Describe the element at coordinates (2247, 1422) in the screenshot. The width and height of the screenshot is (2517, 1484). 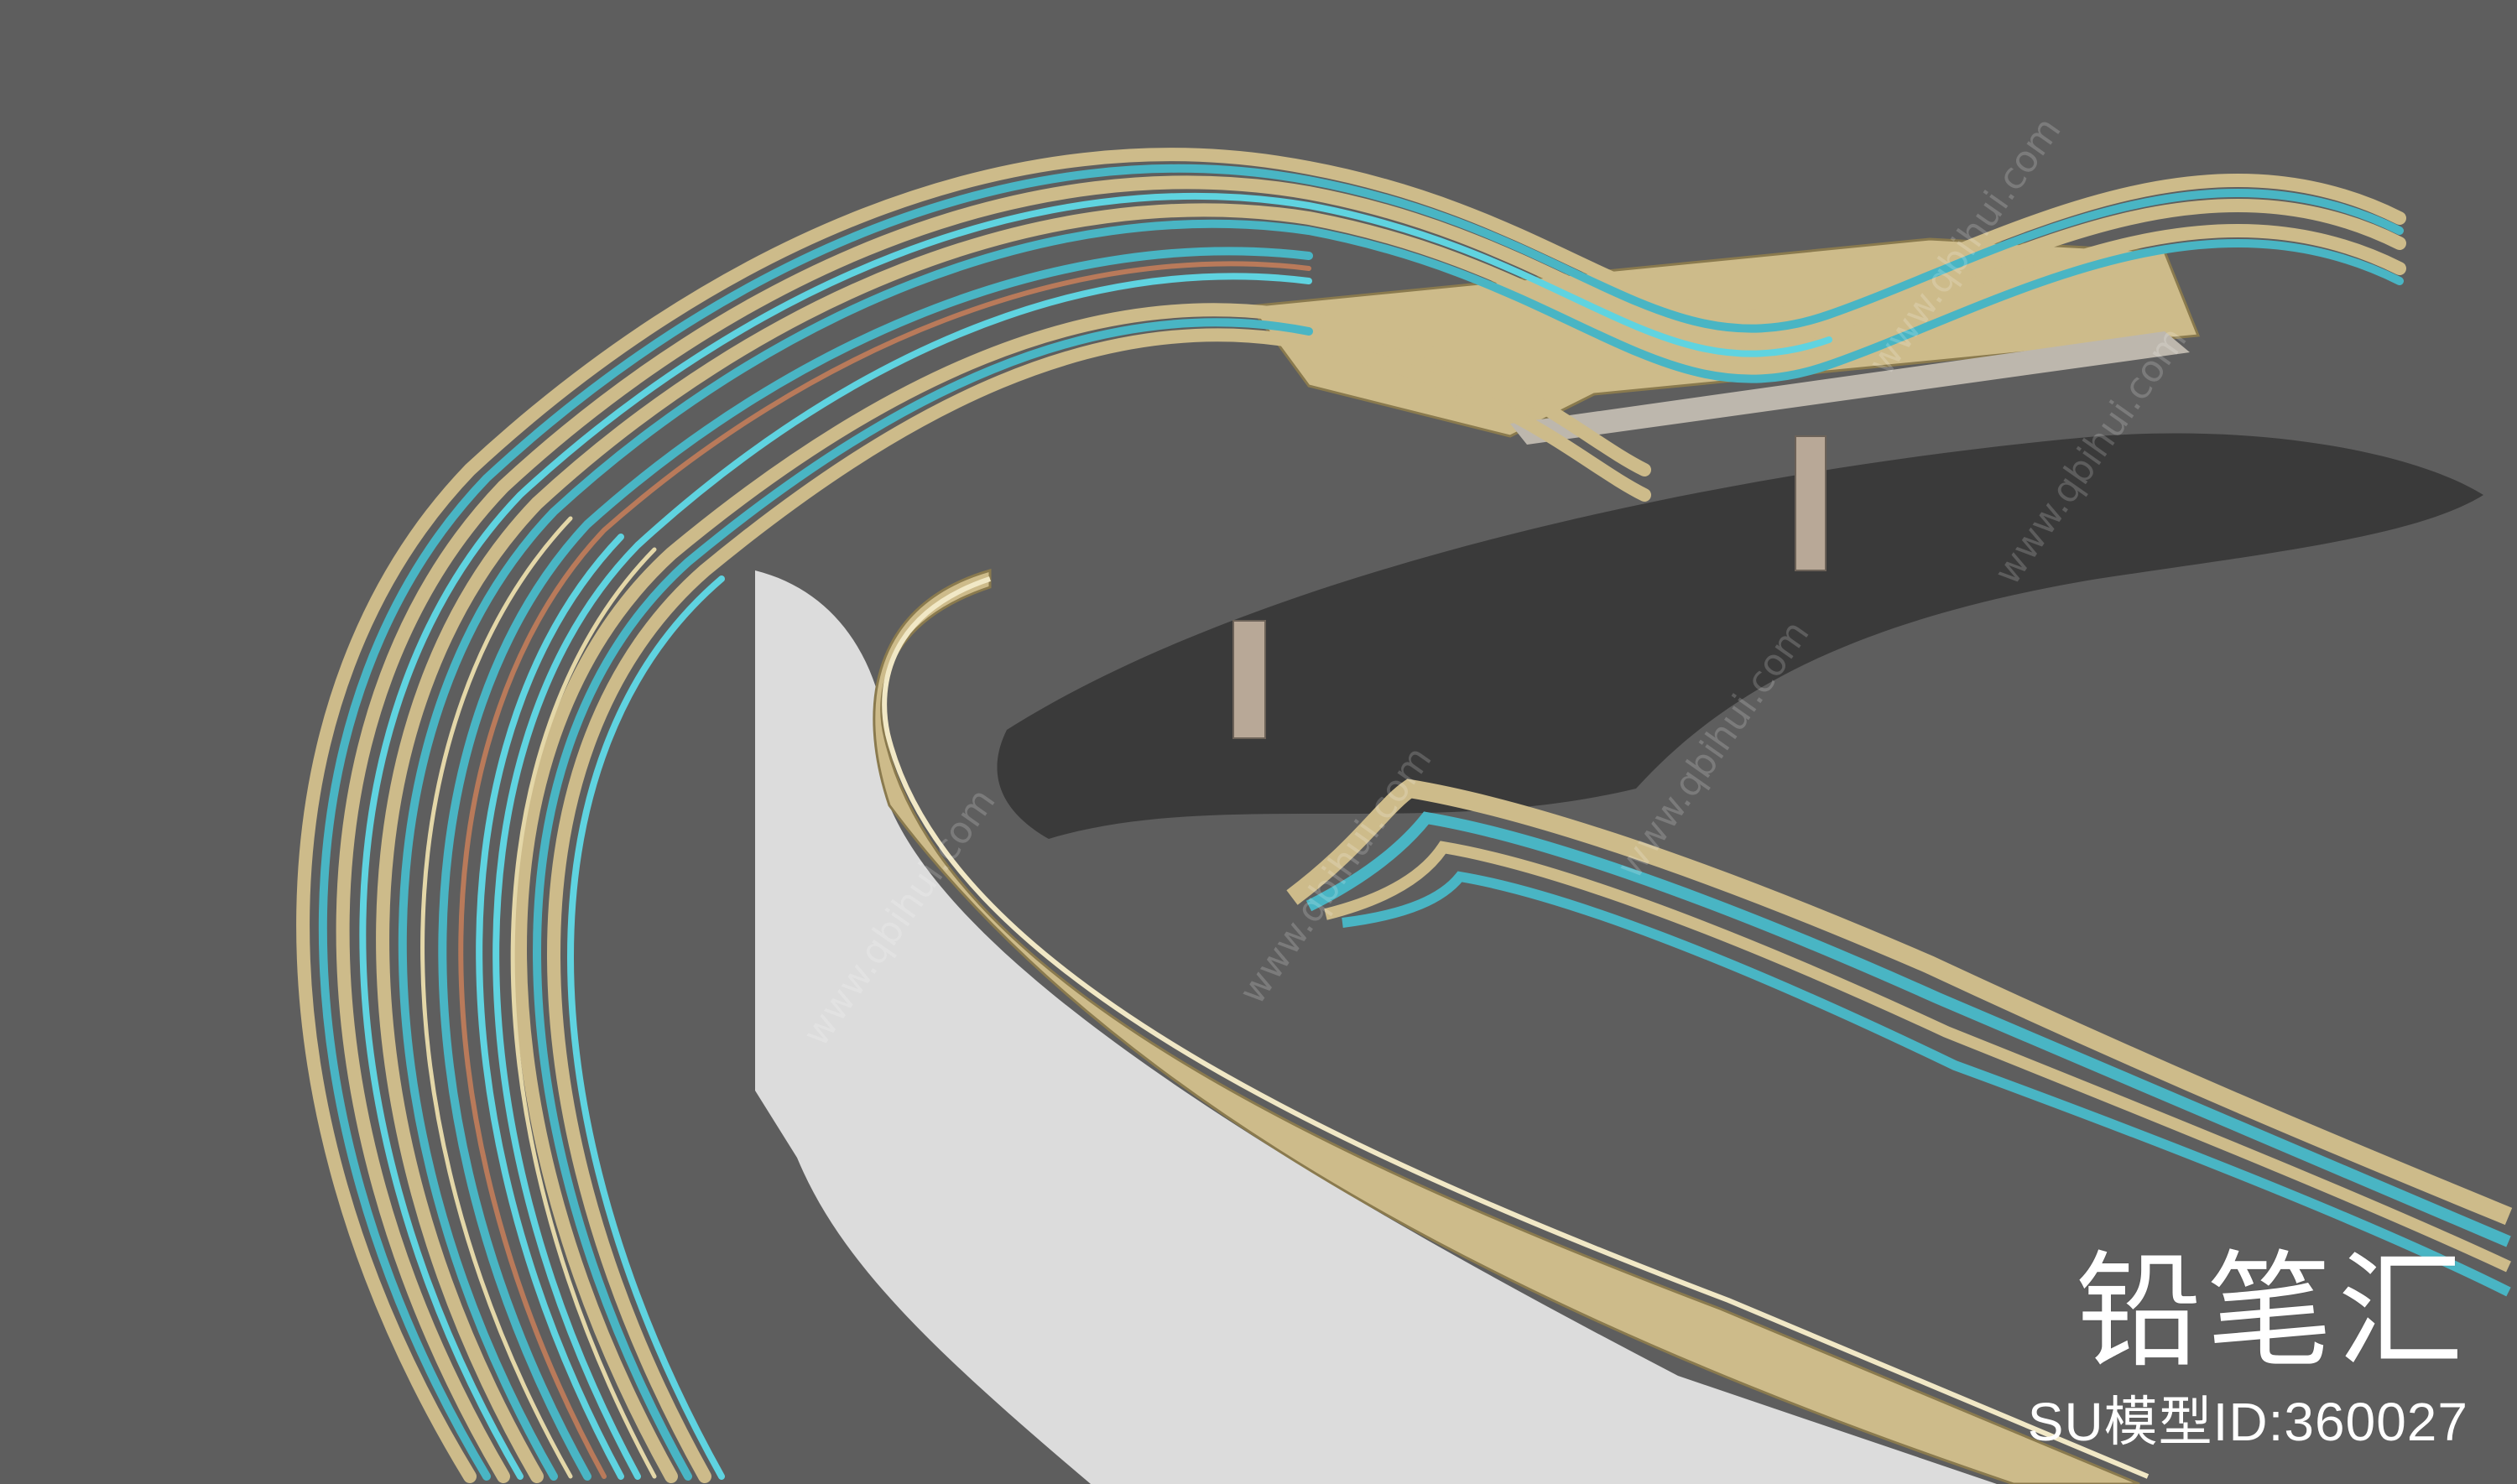
I see `watermark-model-id: SU模型ID:360027` at that location.